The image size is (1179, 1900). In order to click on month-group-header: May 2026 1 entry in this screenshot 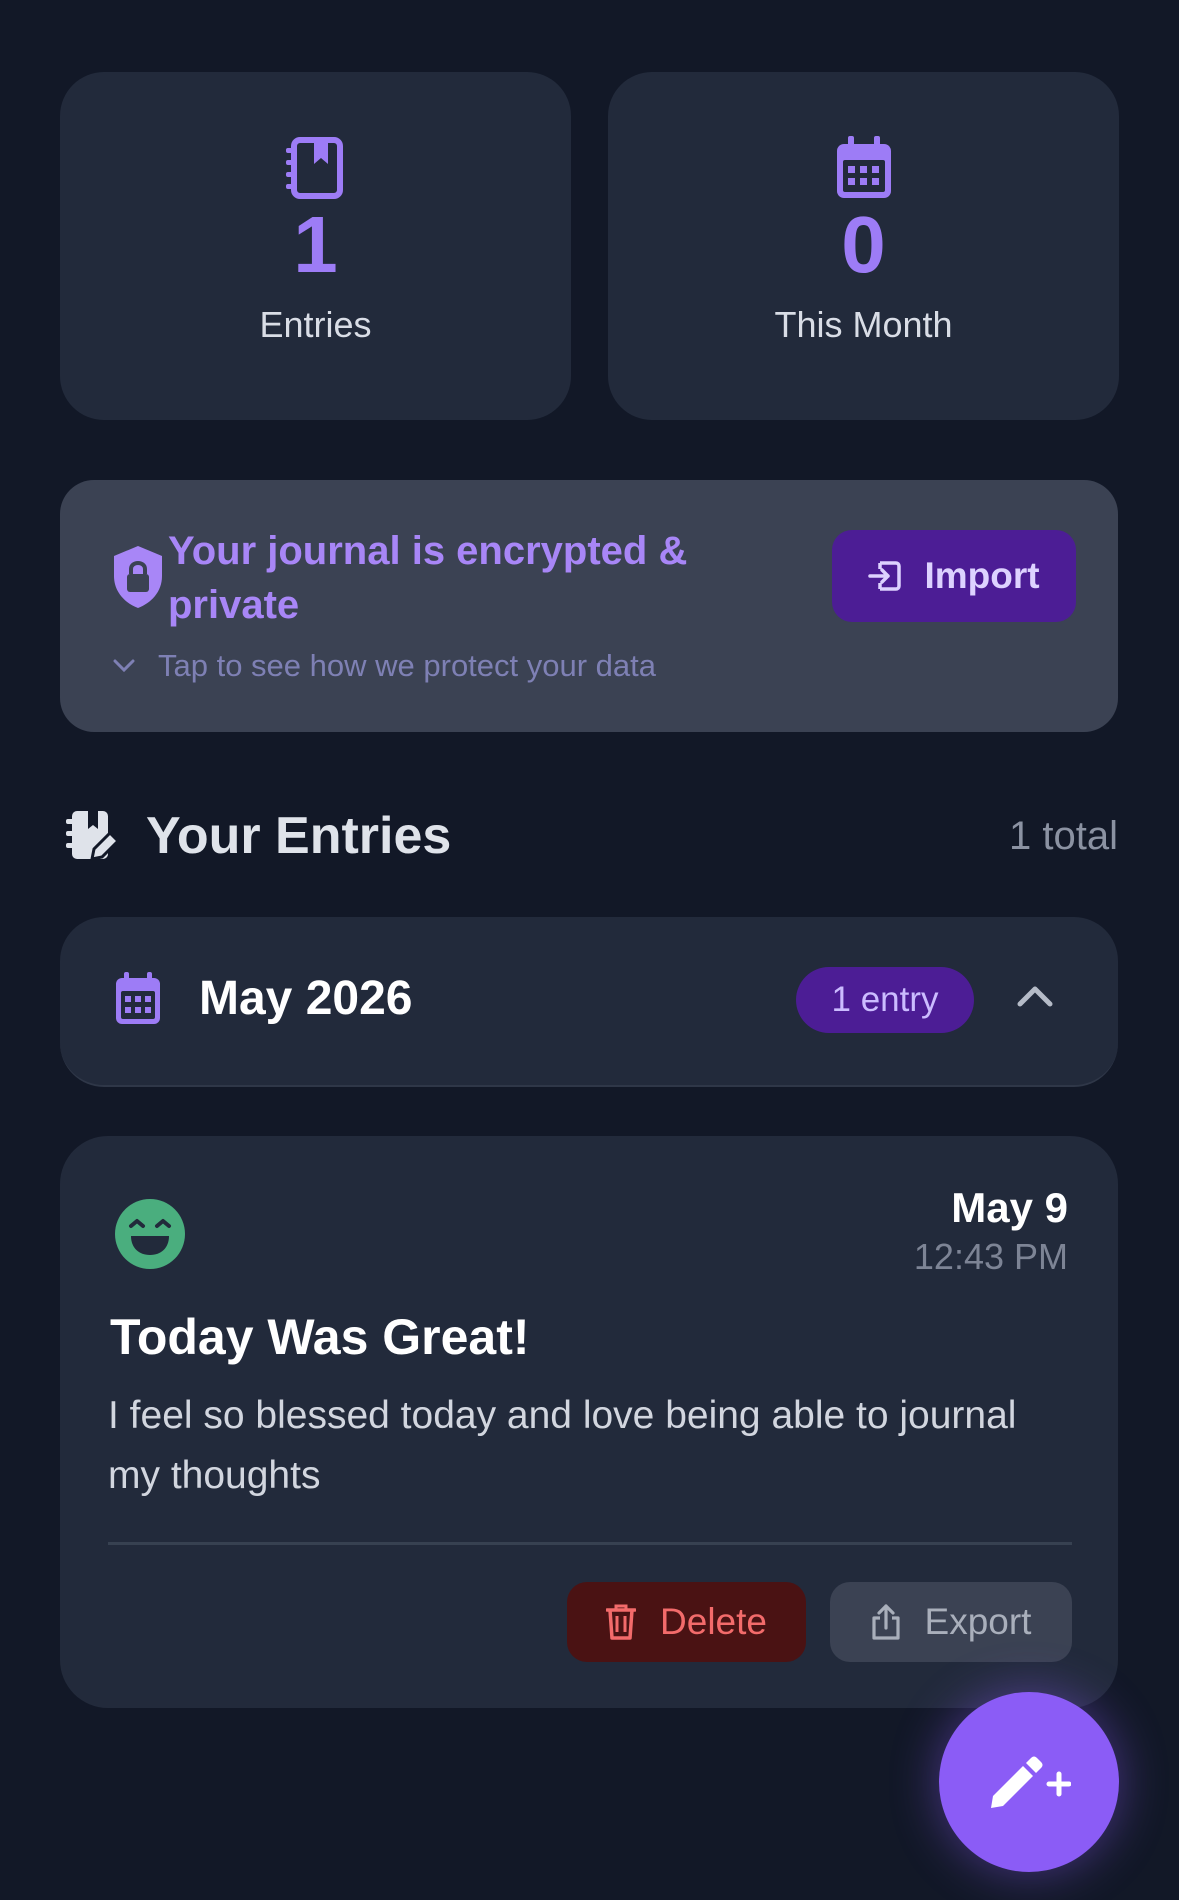, I will do `click(589, 1002)`.